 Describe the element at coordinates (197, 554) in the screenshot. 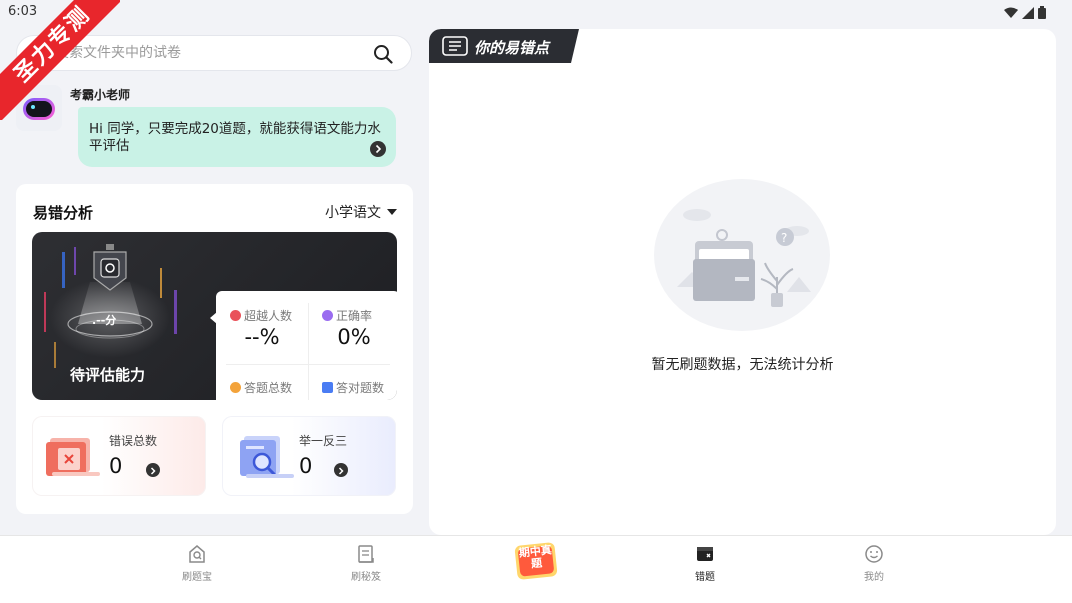

I see `home-search-icon` at that location.